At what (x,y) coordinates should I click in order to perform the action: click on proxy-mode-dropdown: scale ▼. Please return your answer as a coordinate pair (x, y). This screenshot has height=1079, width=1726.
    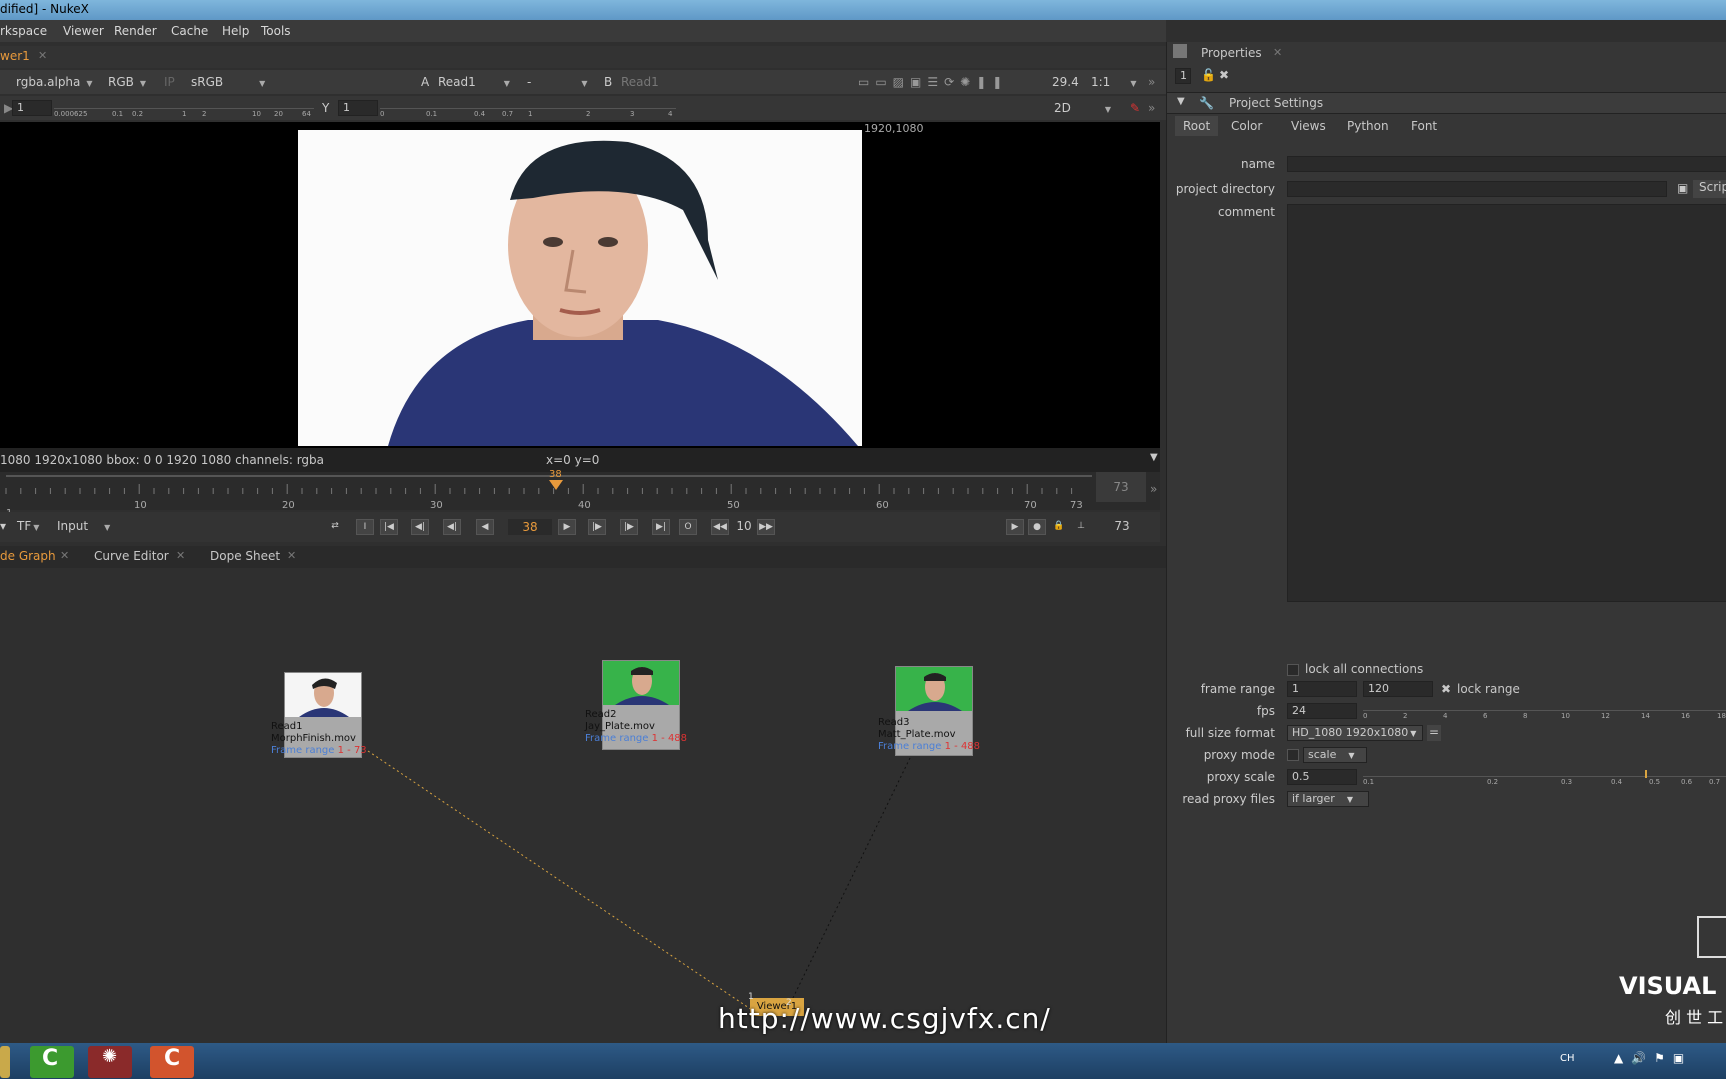
    Looking at the image, I should click on (1335, 755).